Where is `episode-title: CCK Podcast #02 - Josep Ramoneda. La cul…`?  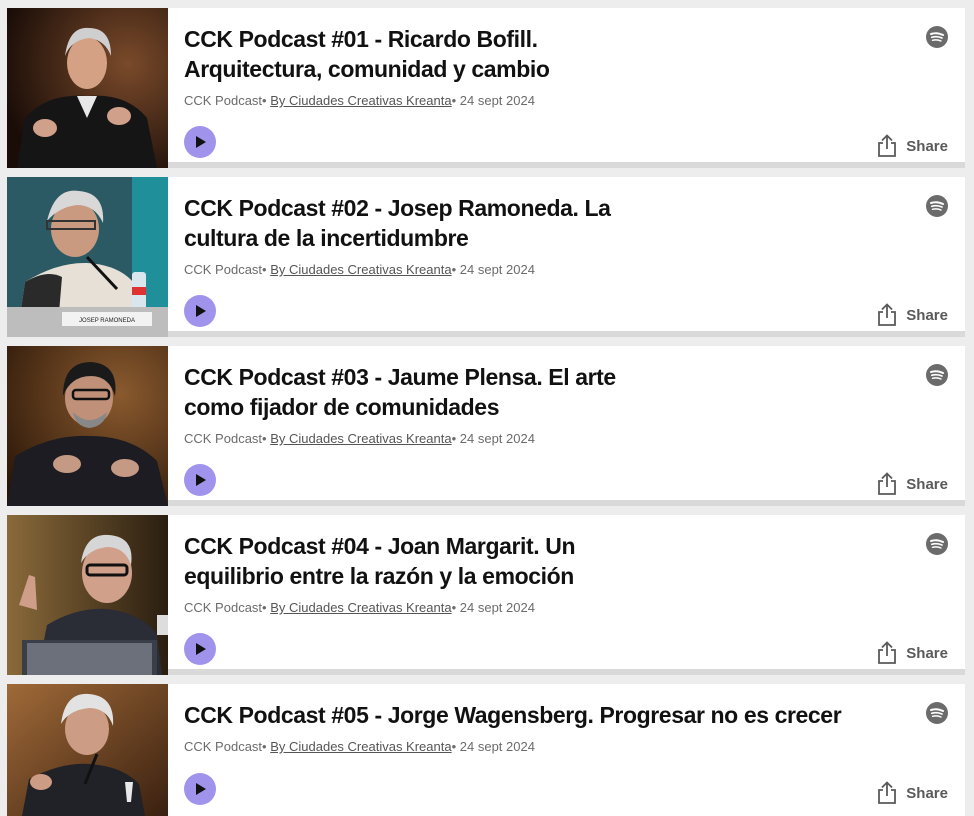 episode-title: CCK Podcast #02 - Josep Ramoneda. La cul… is located at coordinates (414, 223).